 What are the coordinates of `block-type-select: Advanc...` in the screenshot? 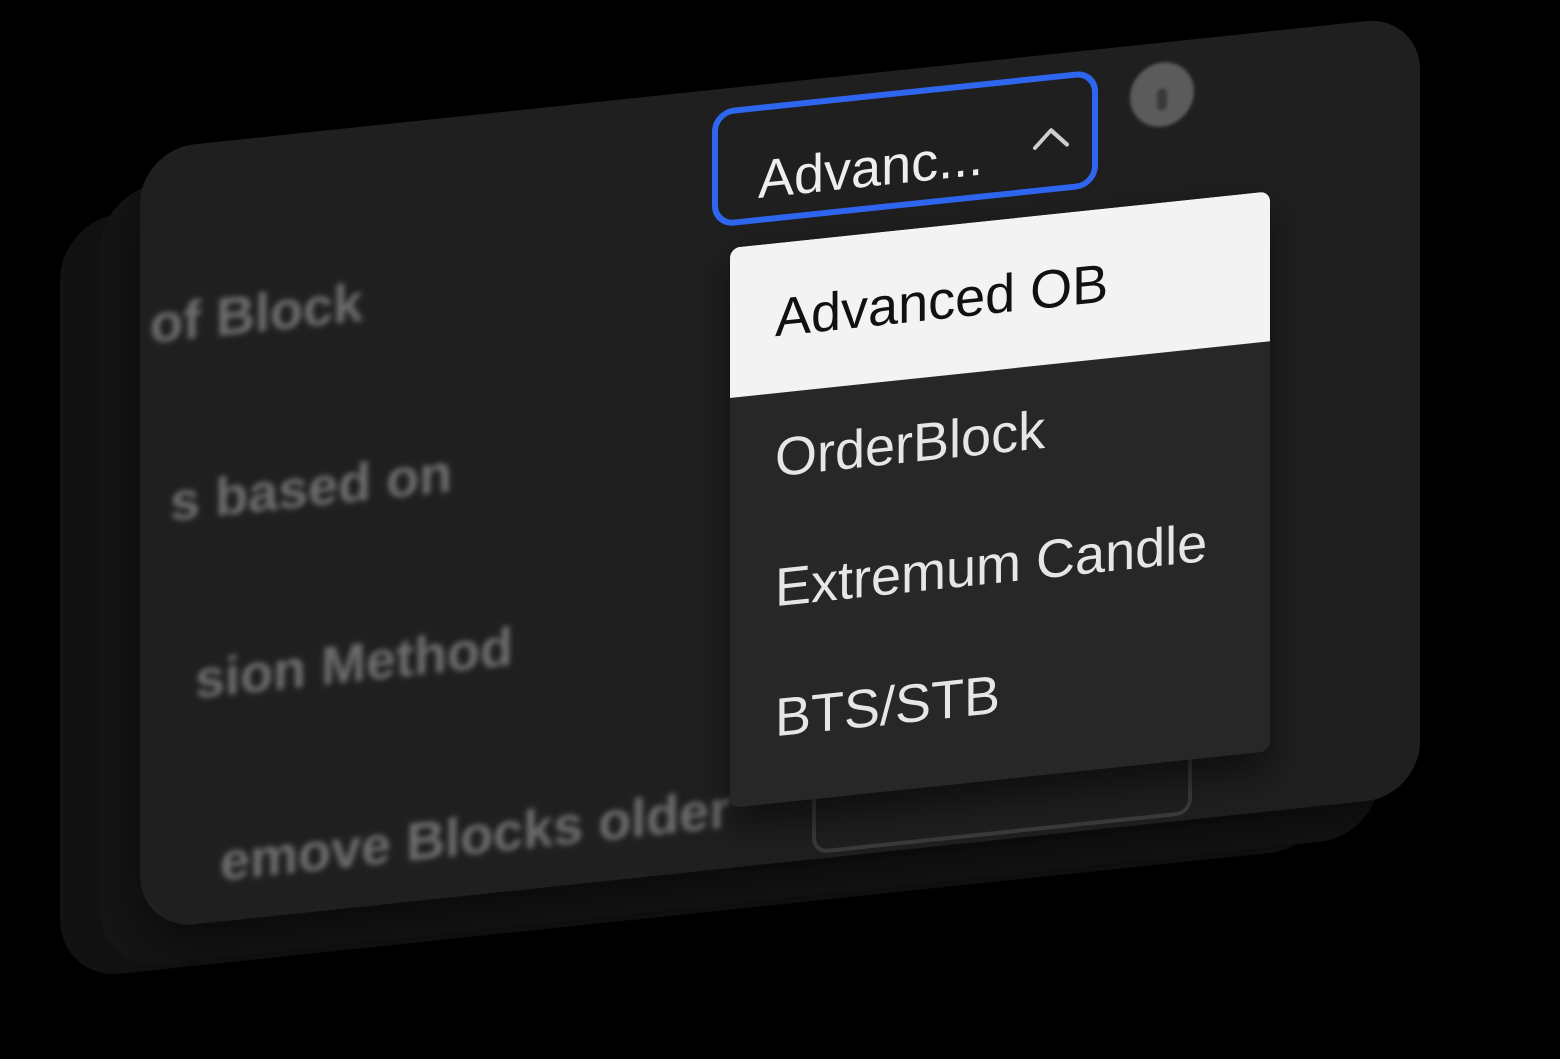 It's located at (905, 148).